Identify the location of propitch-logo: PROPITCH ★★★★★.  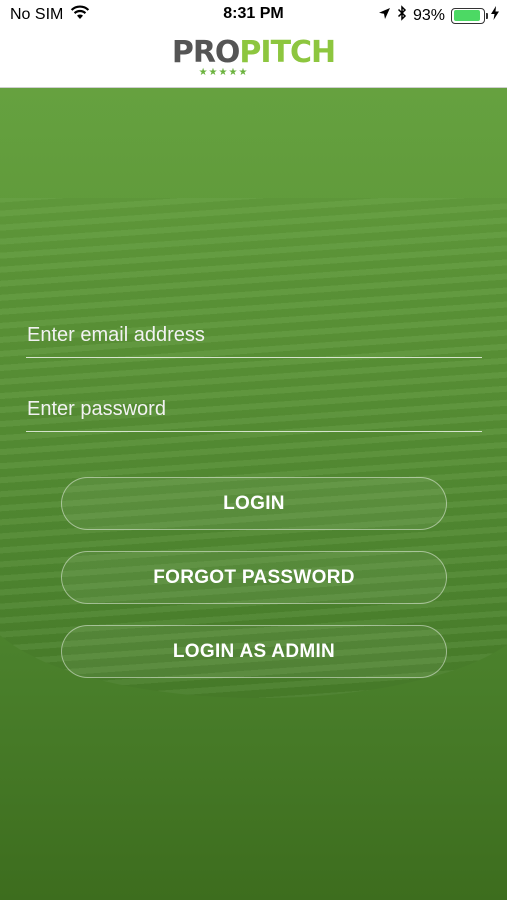
(253, 57).